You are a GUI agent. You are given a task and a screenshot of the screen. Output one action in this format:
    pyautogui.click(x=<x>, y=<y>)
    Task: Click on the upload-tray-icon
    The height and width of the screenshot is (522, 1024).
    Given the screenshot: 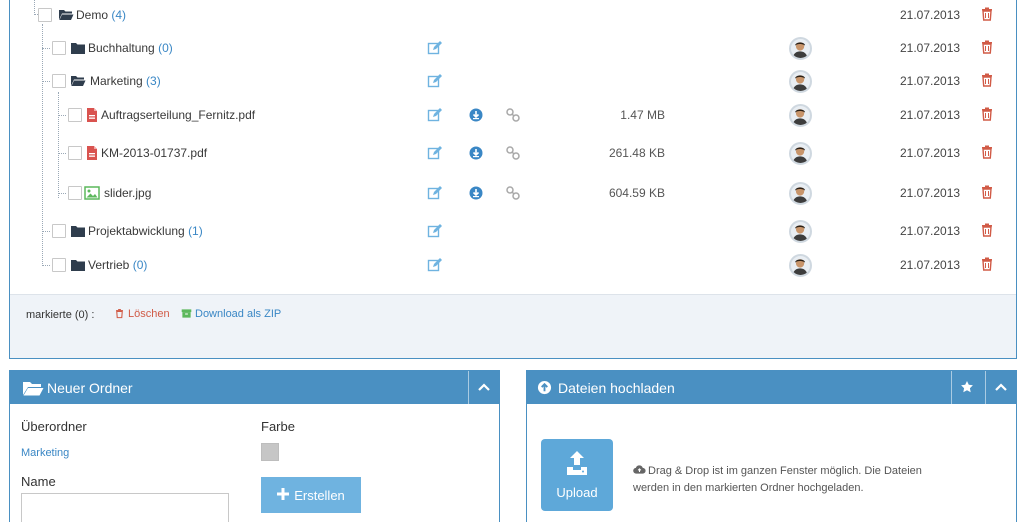 What is the action you would take?
    pyautogui.click(x=577, y=463)
    